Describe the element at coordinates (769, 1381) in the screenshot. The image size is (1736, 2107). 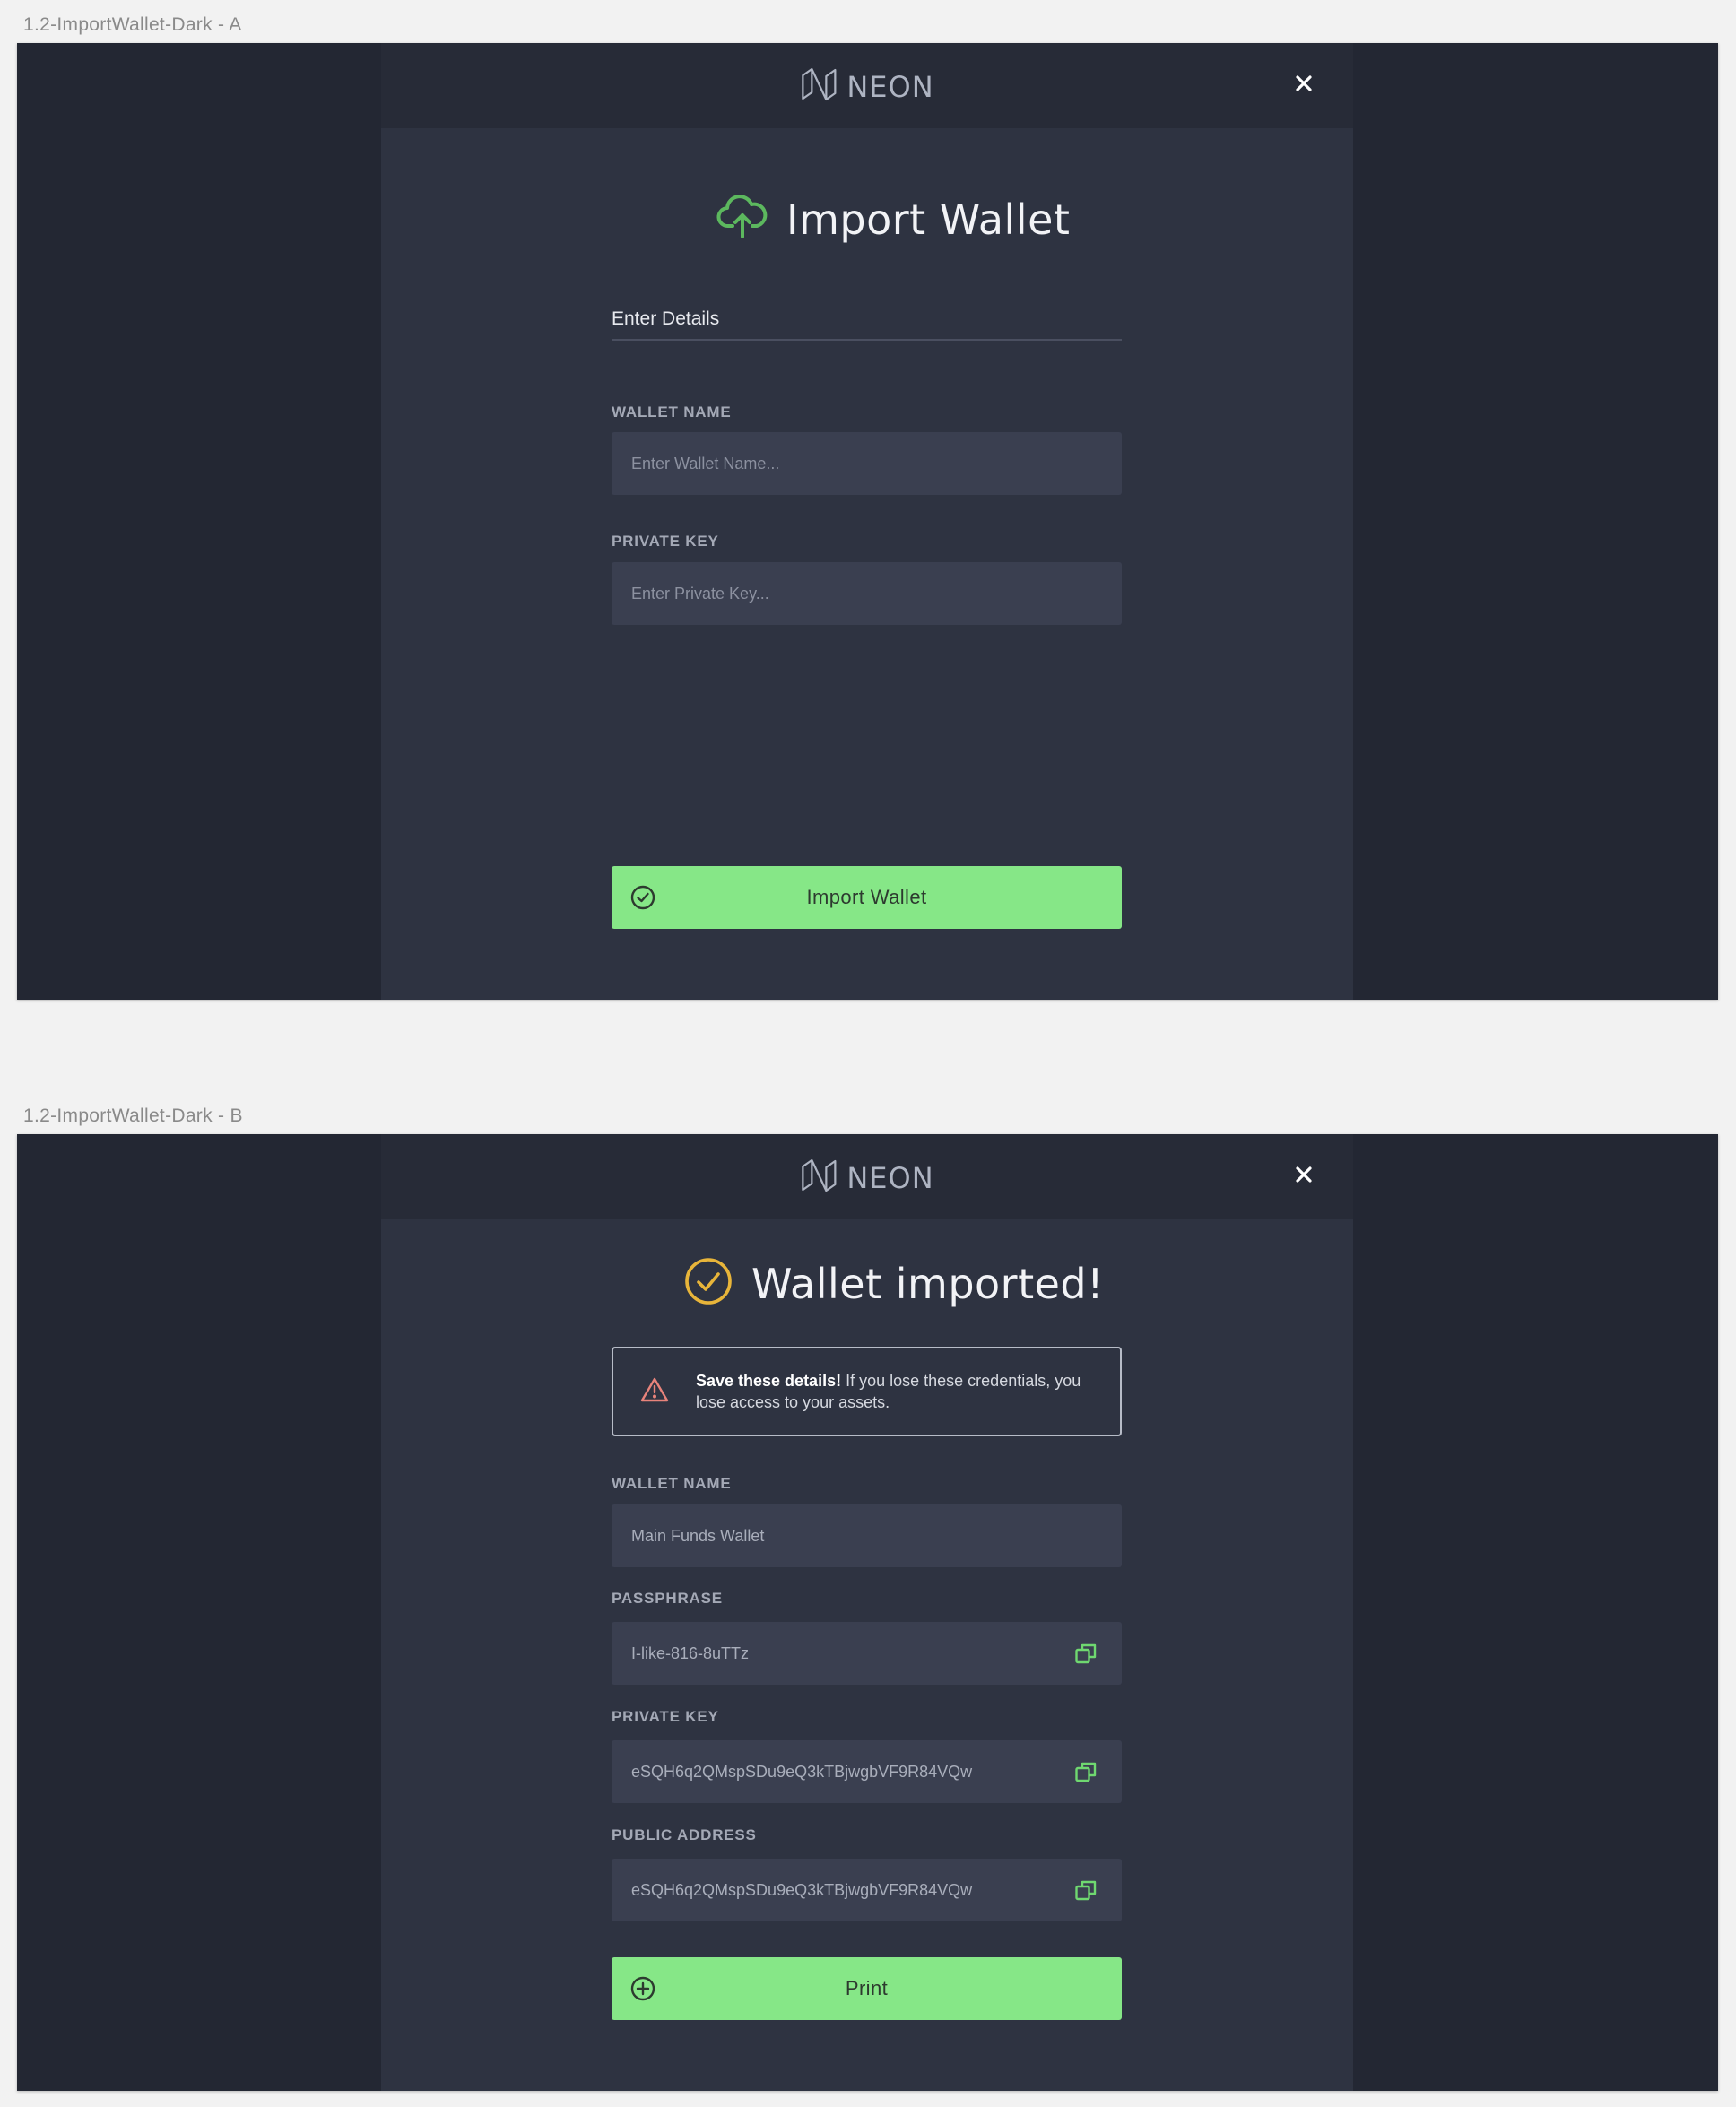
I see `warning-bold: Save these details!` at that location.